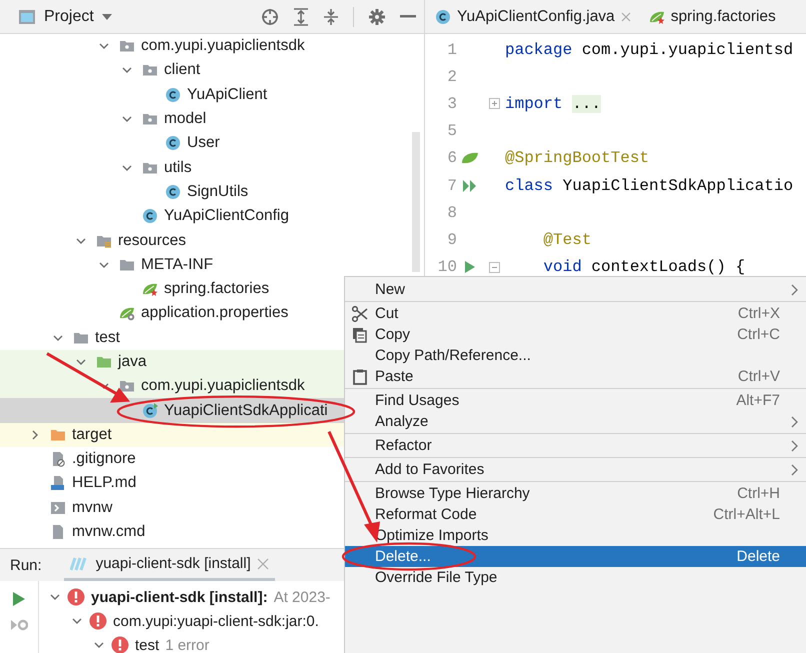  Describe the element at coordinates (26, 565) in the screenshot. I see `run-label: Run:` at that location.